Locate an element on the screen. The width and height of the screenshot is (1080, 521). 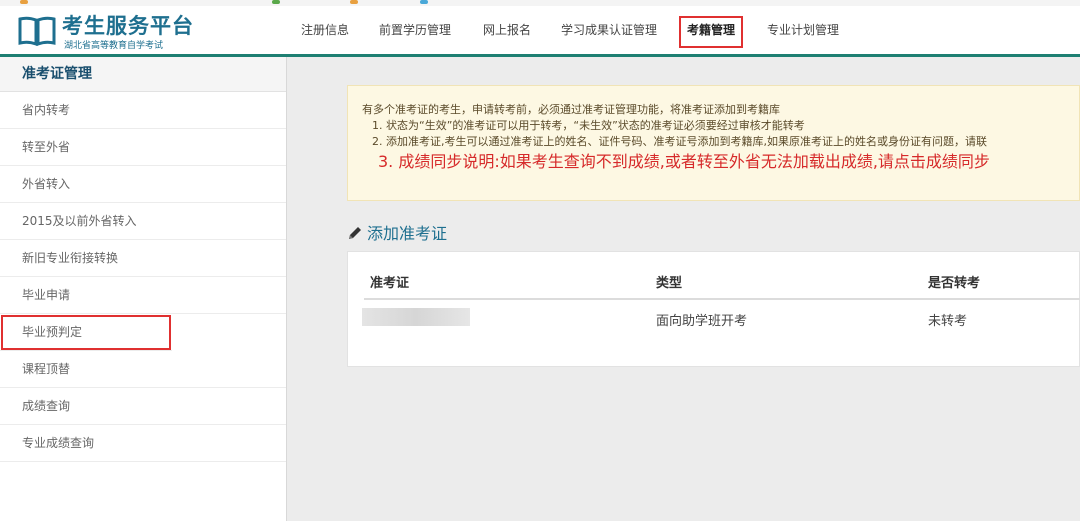
logo-subtitle: 湖北省高等教育自学考试 is located at coordinates (114, 46).